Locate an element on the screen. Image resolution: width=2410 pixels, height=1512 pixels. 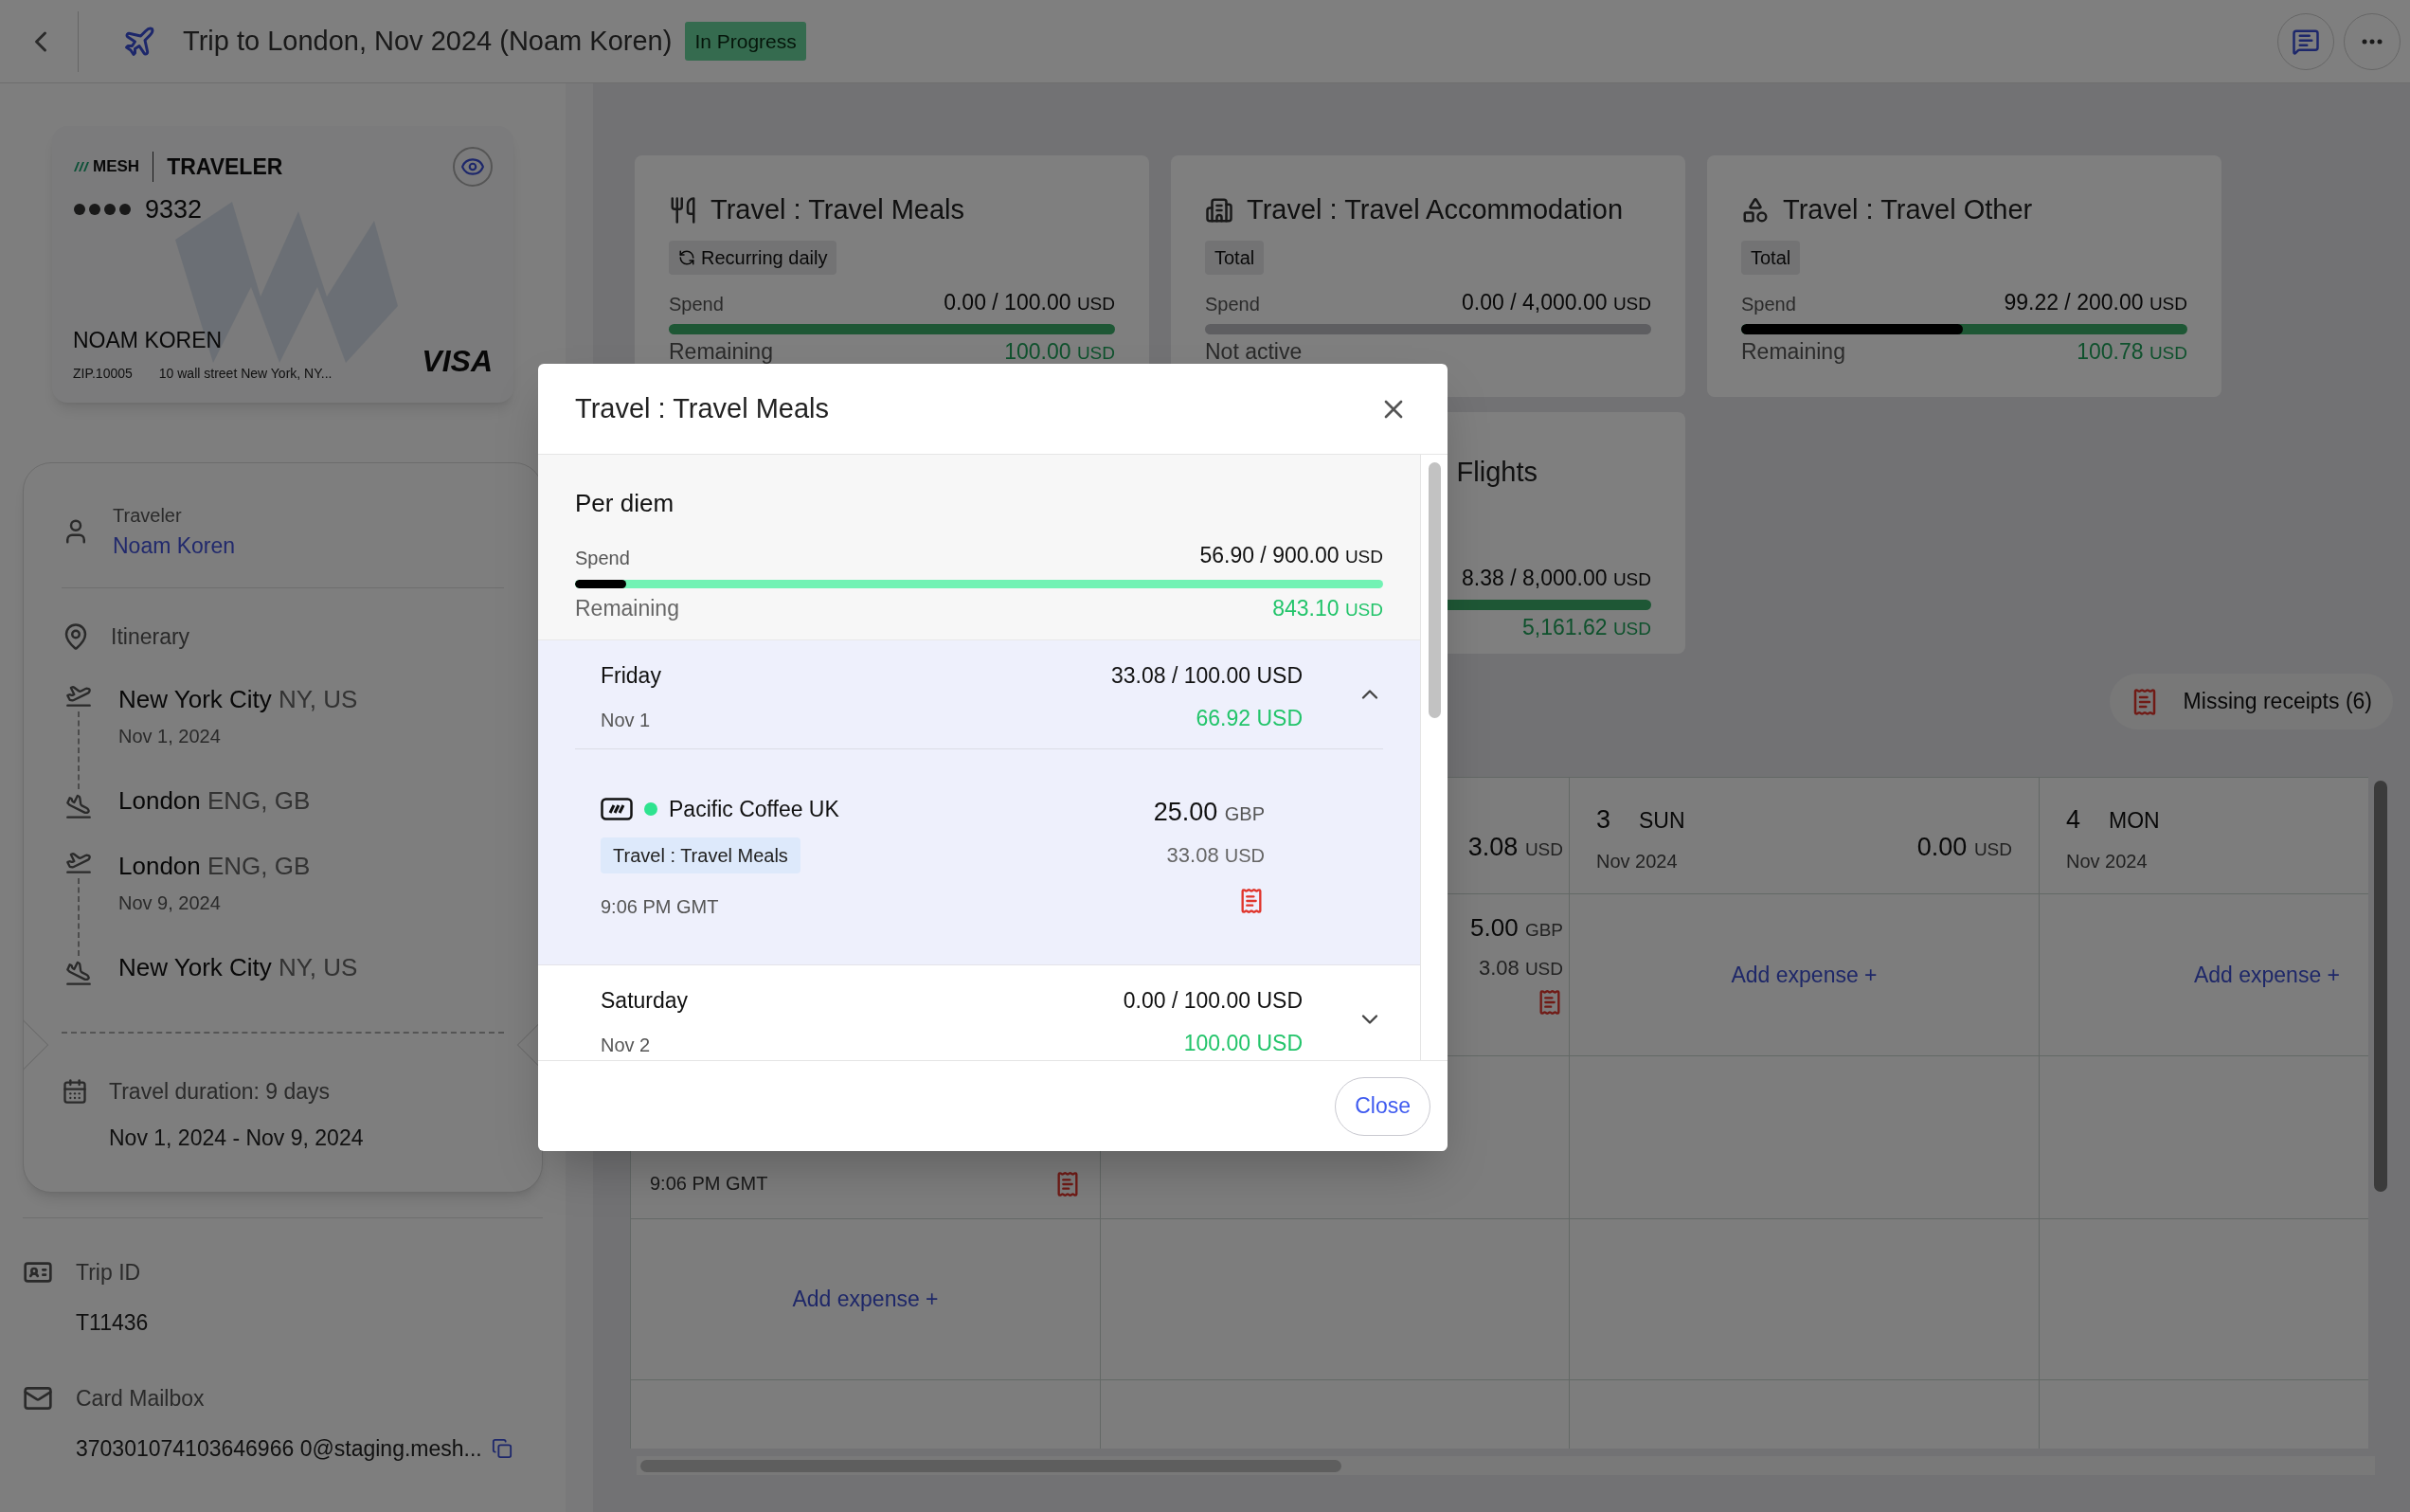
spend-amount: 99.22 / 200.00 USD is located at coordinates (2095, 302).